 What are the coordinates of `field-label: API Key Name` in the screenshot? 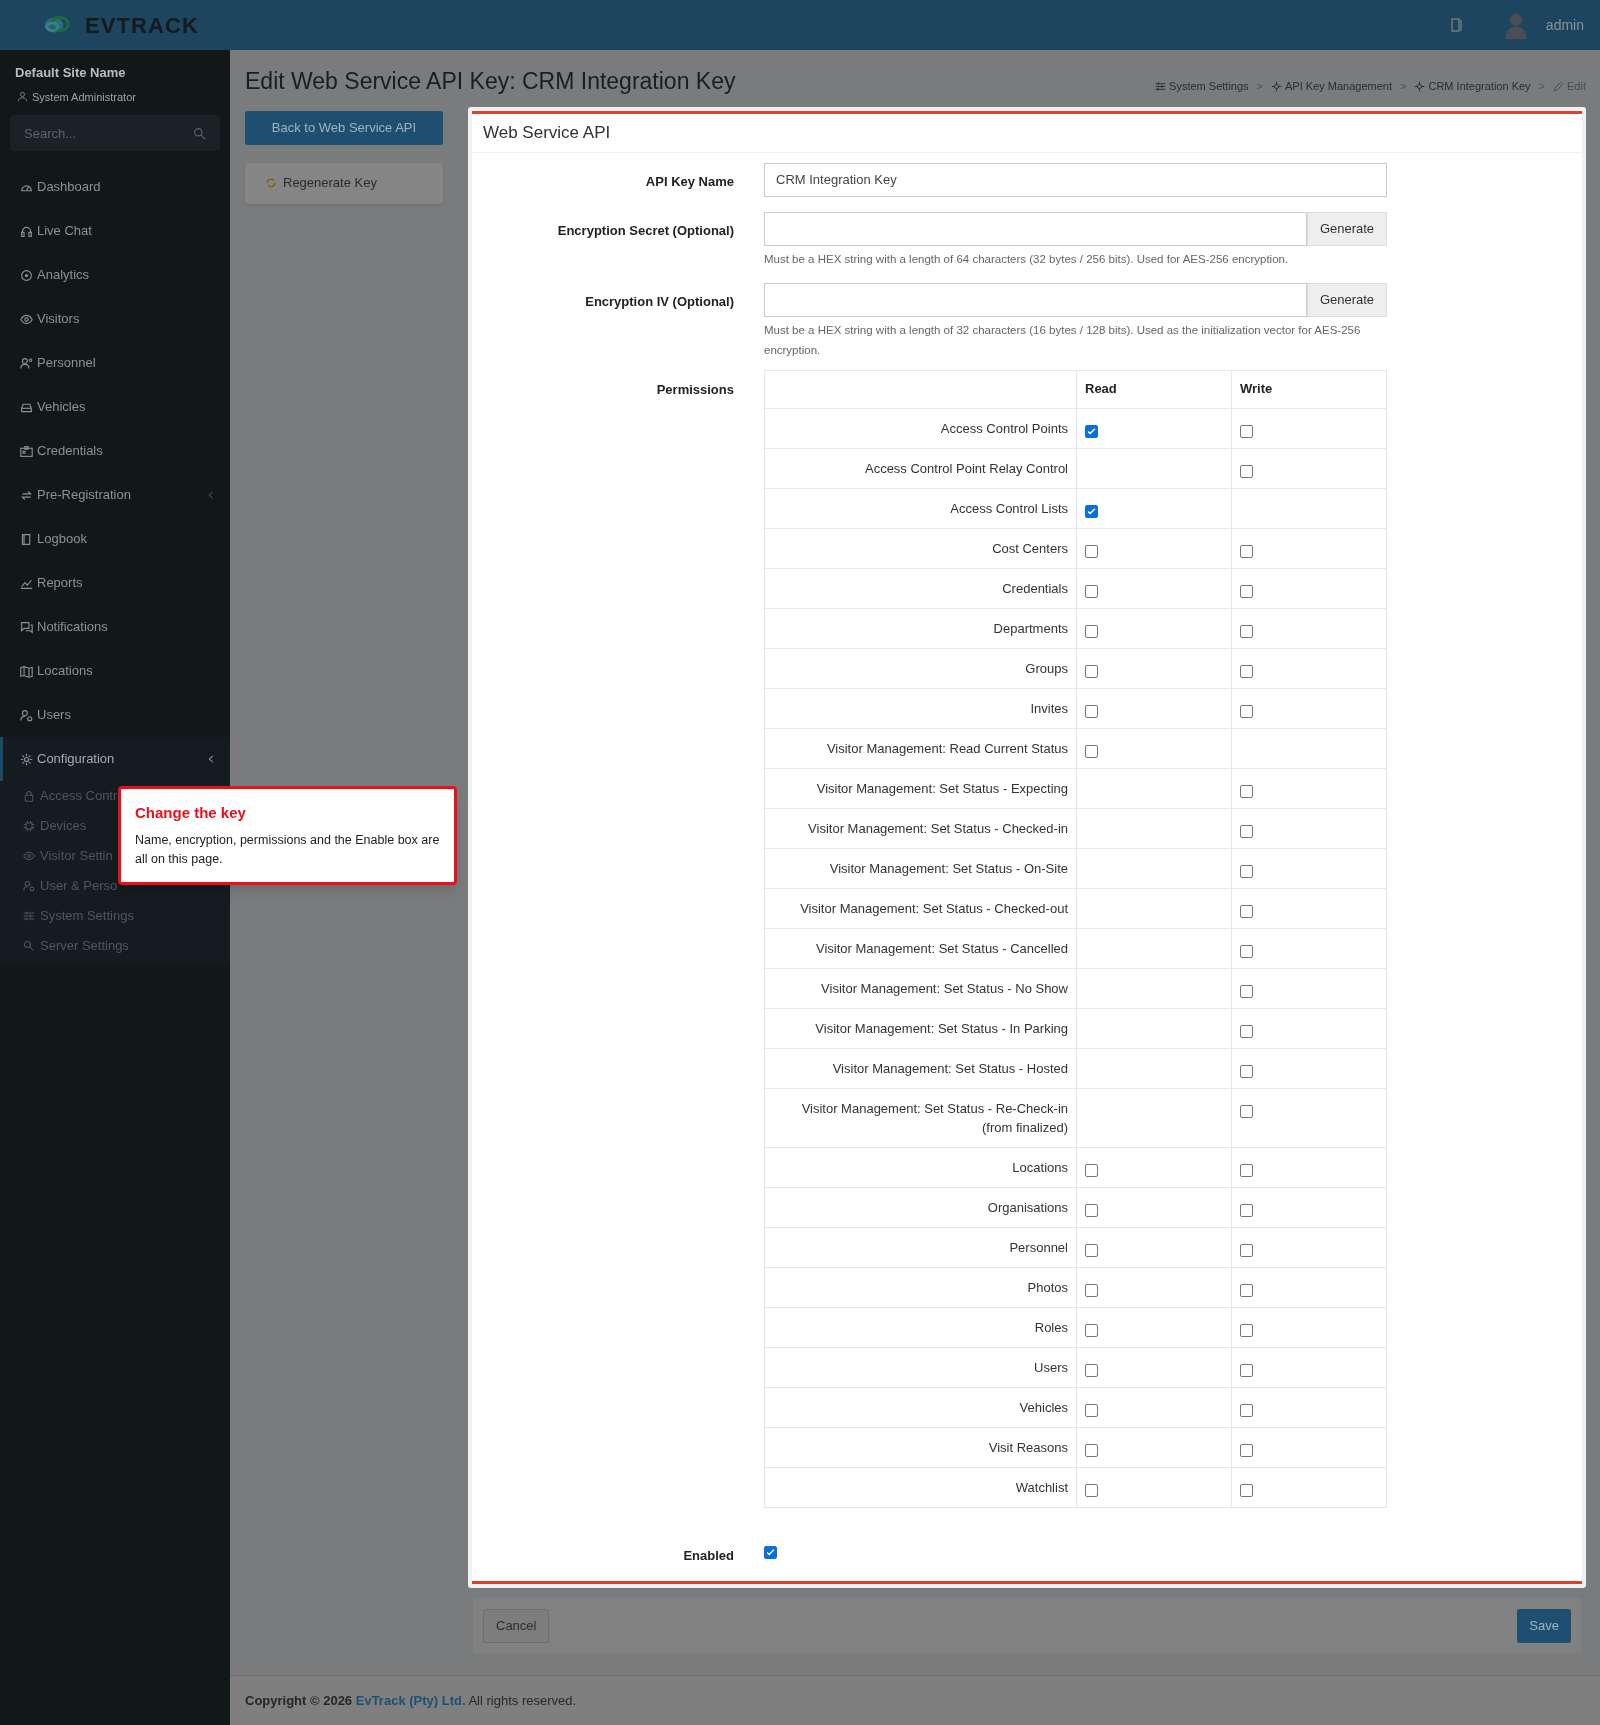 It's located at (689, 181).